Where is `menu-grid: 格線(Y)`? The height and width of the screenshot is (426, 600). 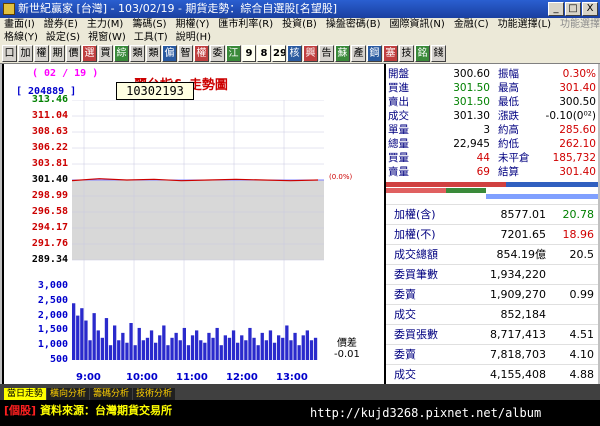
menu-grid: 格線(Y) is located at coordinates (21, 38).